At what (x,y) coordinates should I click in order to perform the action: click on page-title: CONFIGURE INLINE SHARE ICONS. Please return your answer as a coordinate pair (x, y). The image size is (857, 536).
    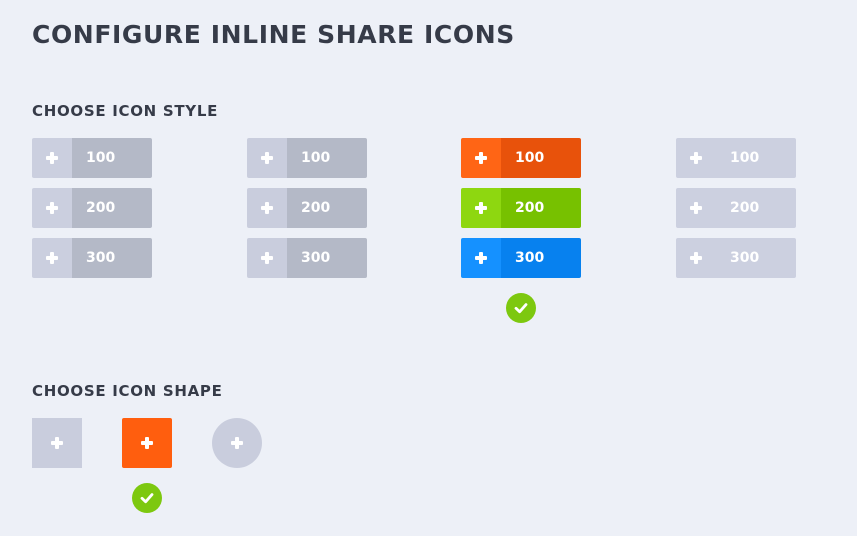
    Looking at the image, I should click on (273, 34).